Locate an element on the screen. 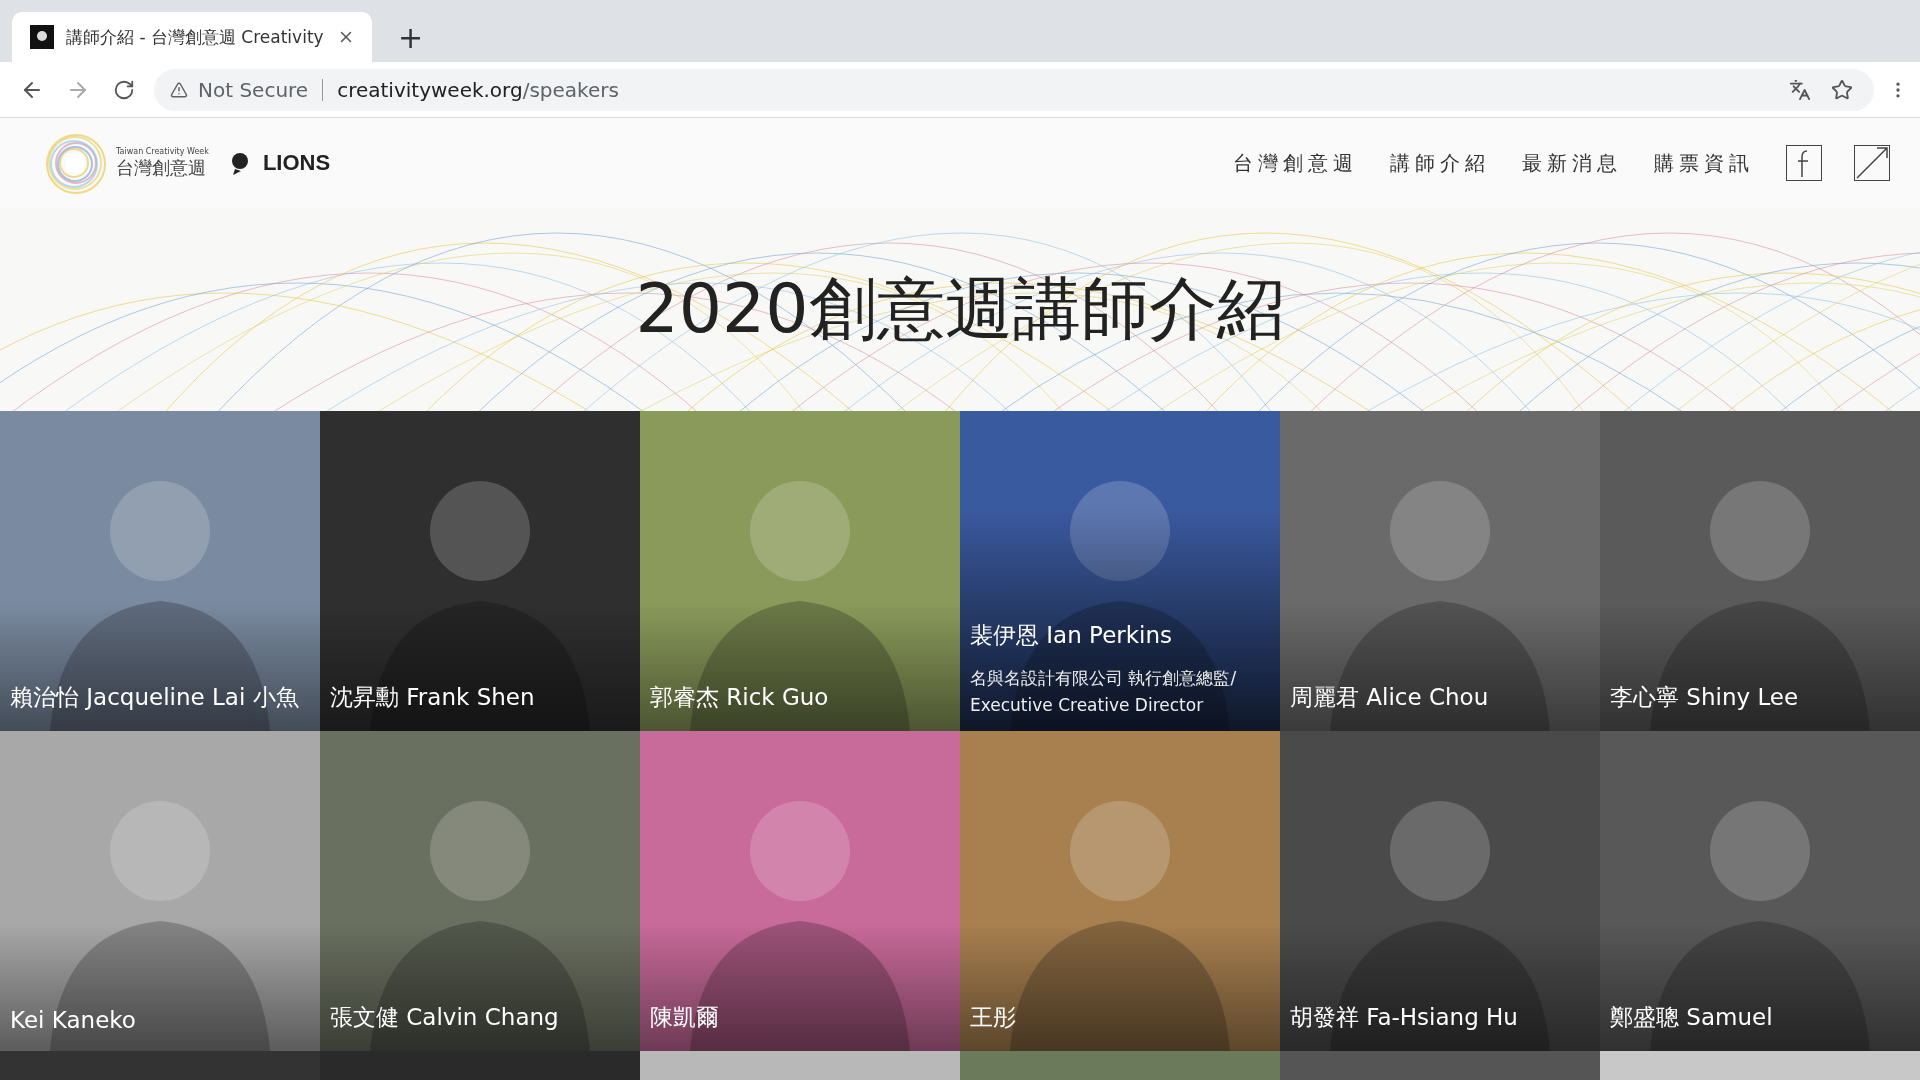 The image size is (1920, 1080). new-tab-button: + is located at coordinates (411, 37).